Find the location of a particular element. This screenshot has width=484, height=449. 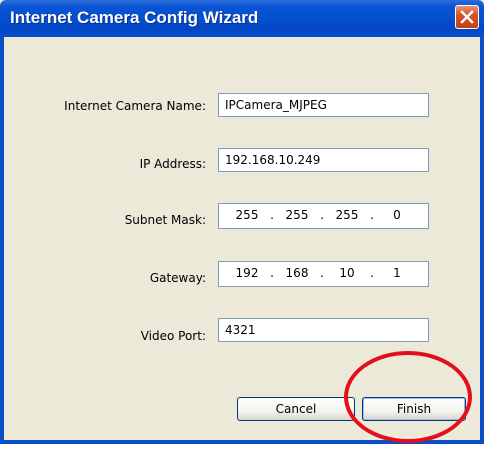

video-port-label: Video Port: is located at coordinates (173, 336).